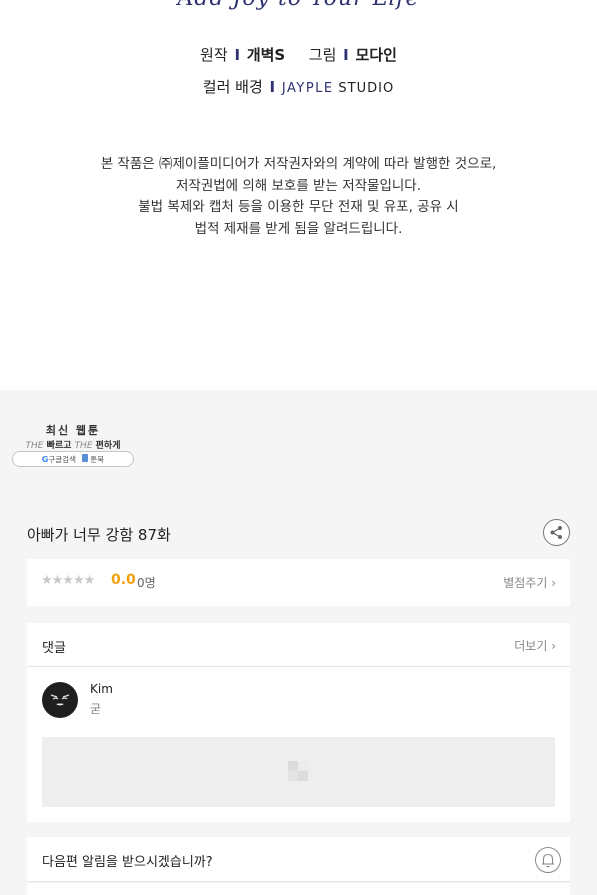 This screenshot has height=895, width=597. I want to click on rating-stars: ★★★★★, so click(68, 580).